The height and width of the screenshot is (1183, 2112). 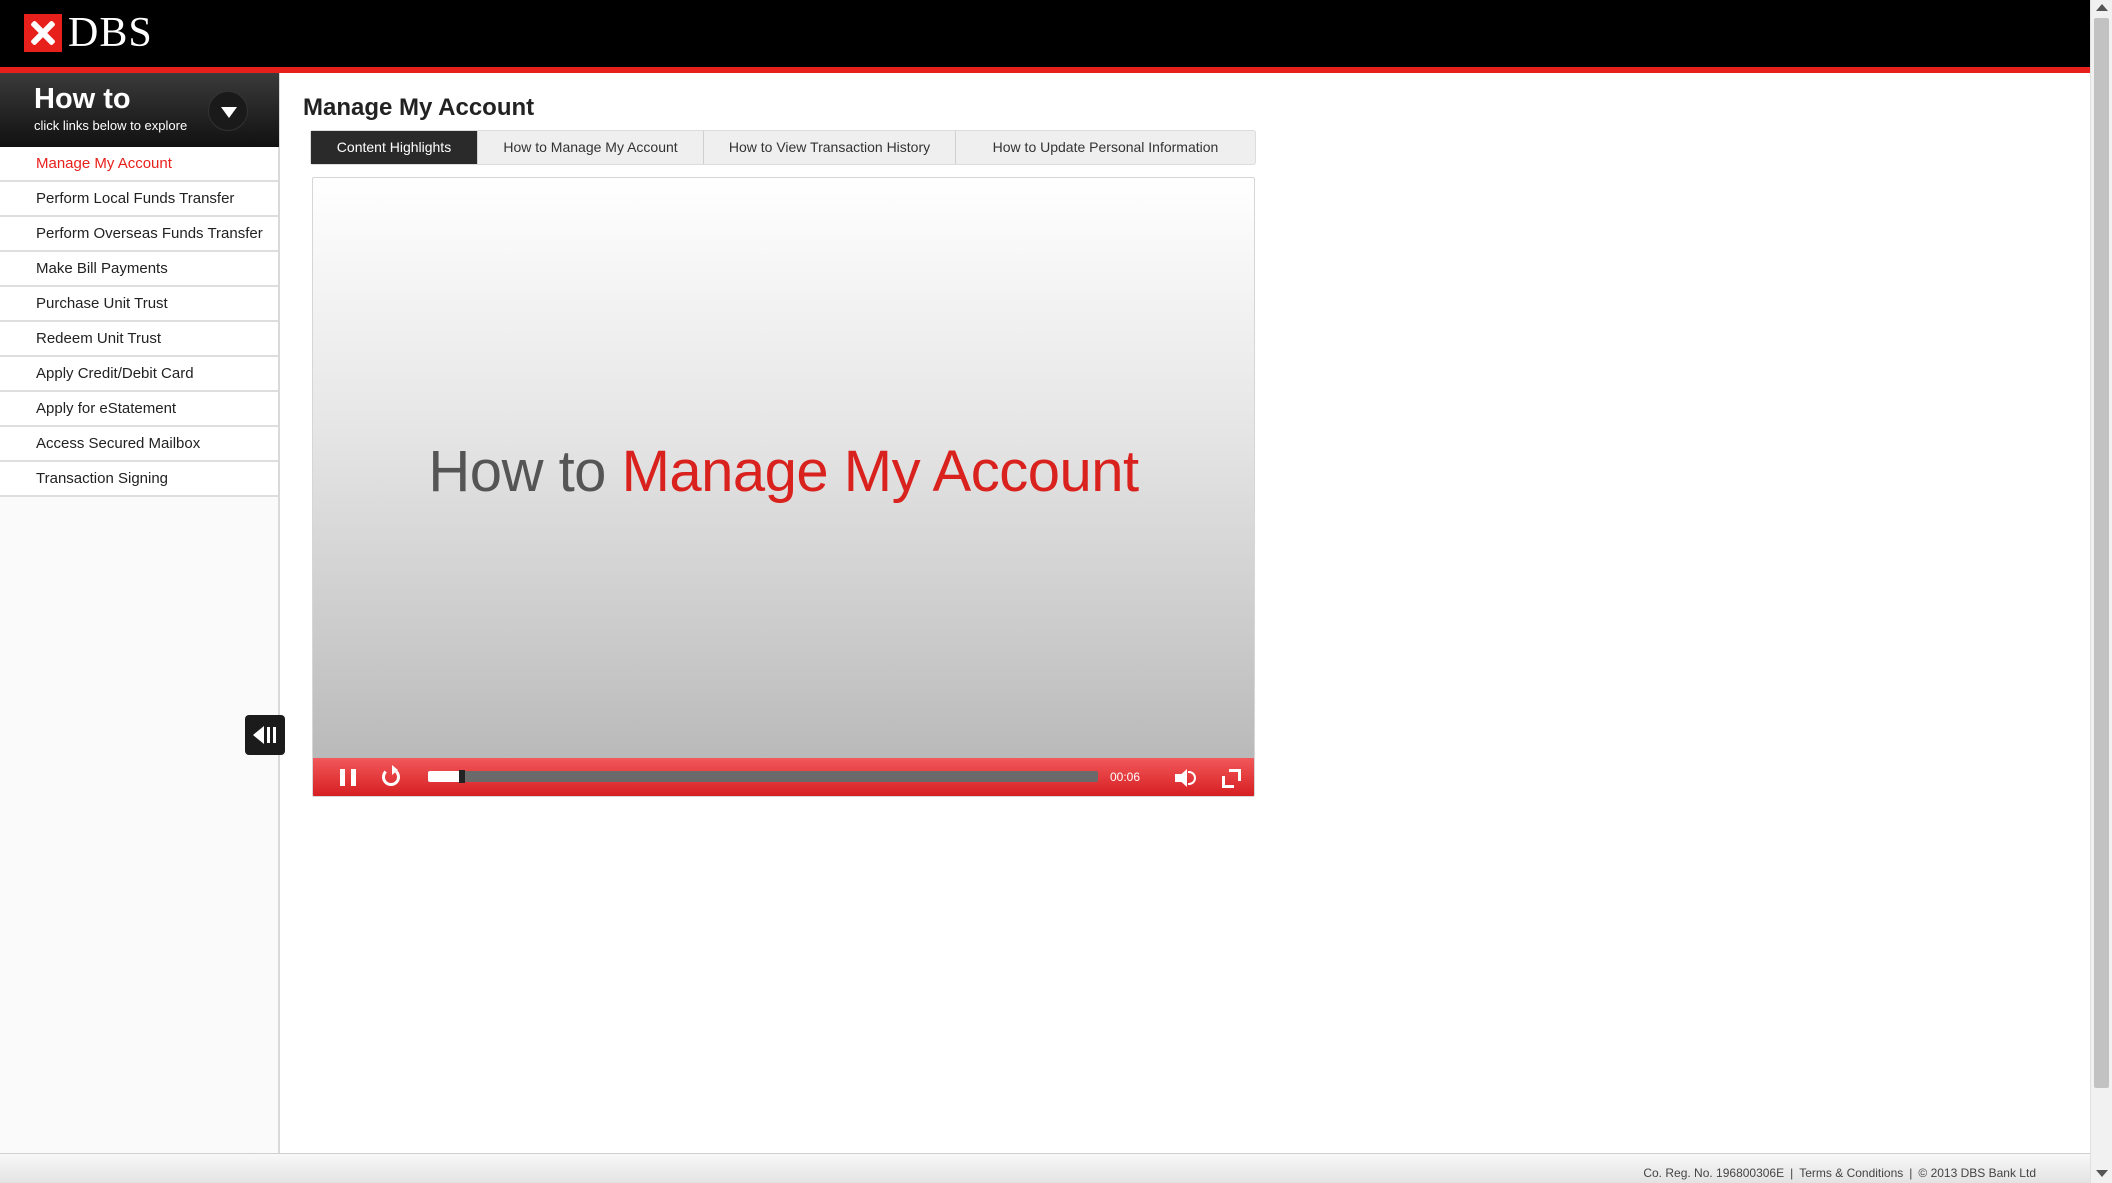 I want to click on seek-progress, so click(x=445, y=776).